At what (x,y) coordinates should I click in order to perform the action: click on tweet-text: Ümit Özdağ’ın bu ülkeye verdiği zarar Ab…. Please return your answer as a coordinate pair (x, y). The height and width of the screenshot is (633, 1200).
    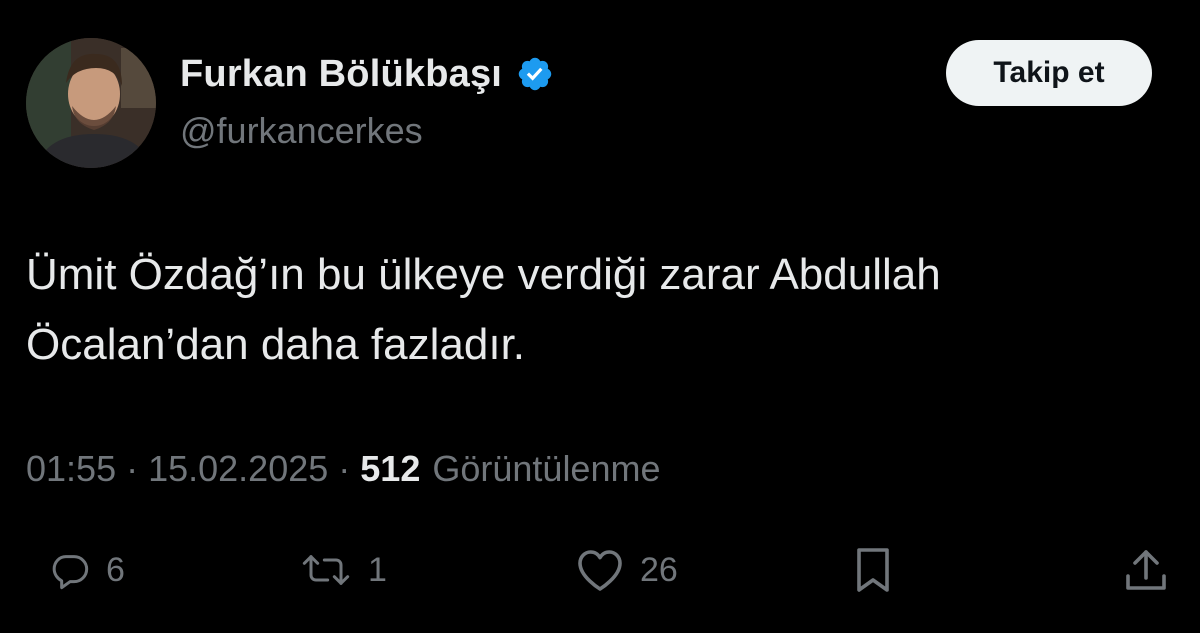
    Looking at the image, I should click on (483, 309).